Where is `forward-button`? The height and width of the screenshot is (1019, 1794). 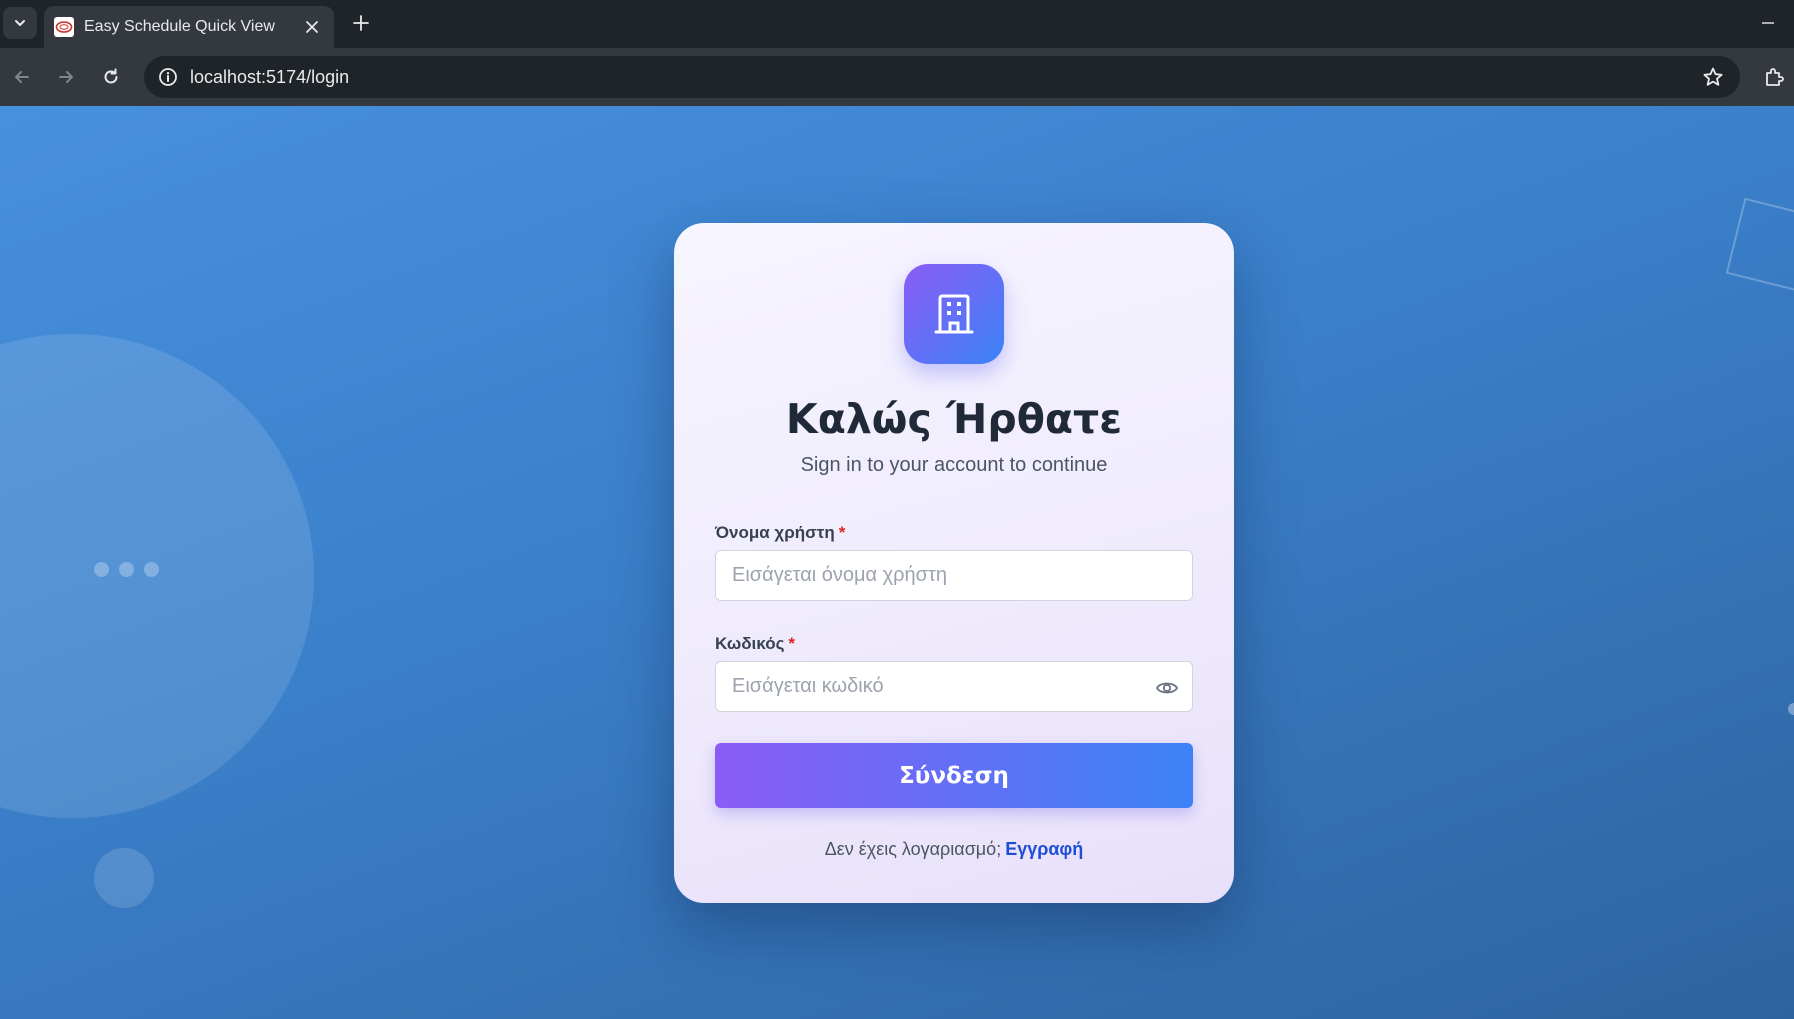
forward-button is located at coordinates (66, 77).